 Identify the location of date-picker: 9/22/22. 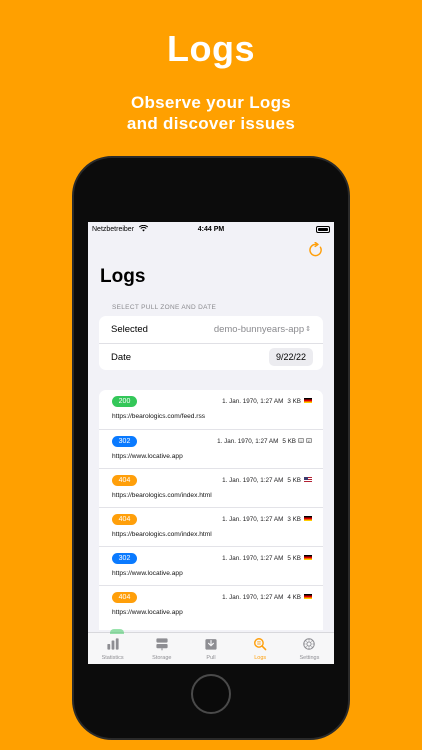
(290, 357).